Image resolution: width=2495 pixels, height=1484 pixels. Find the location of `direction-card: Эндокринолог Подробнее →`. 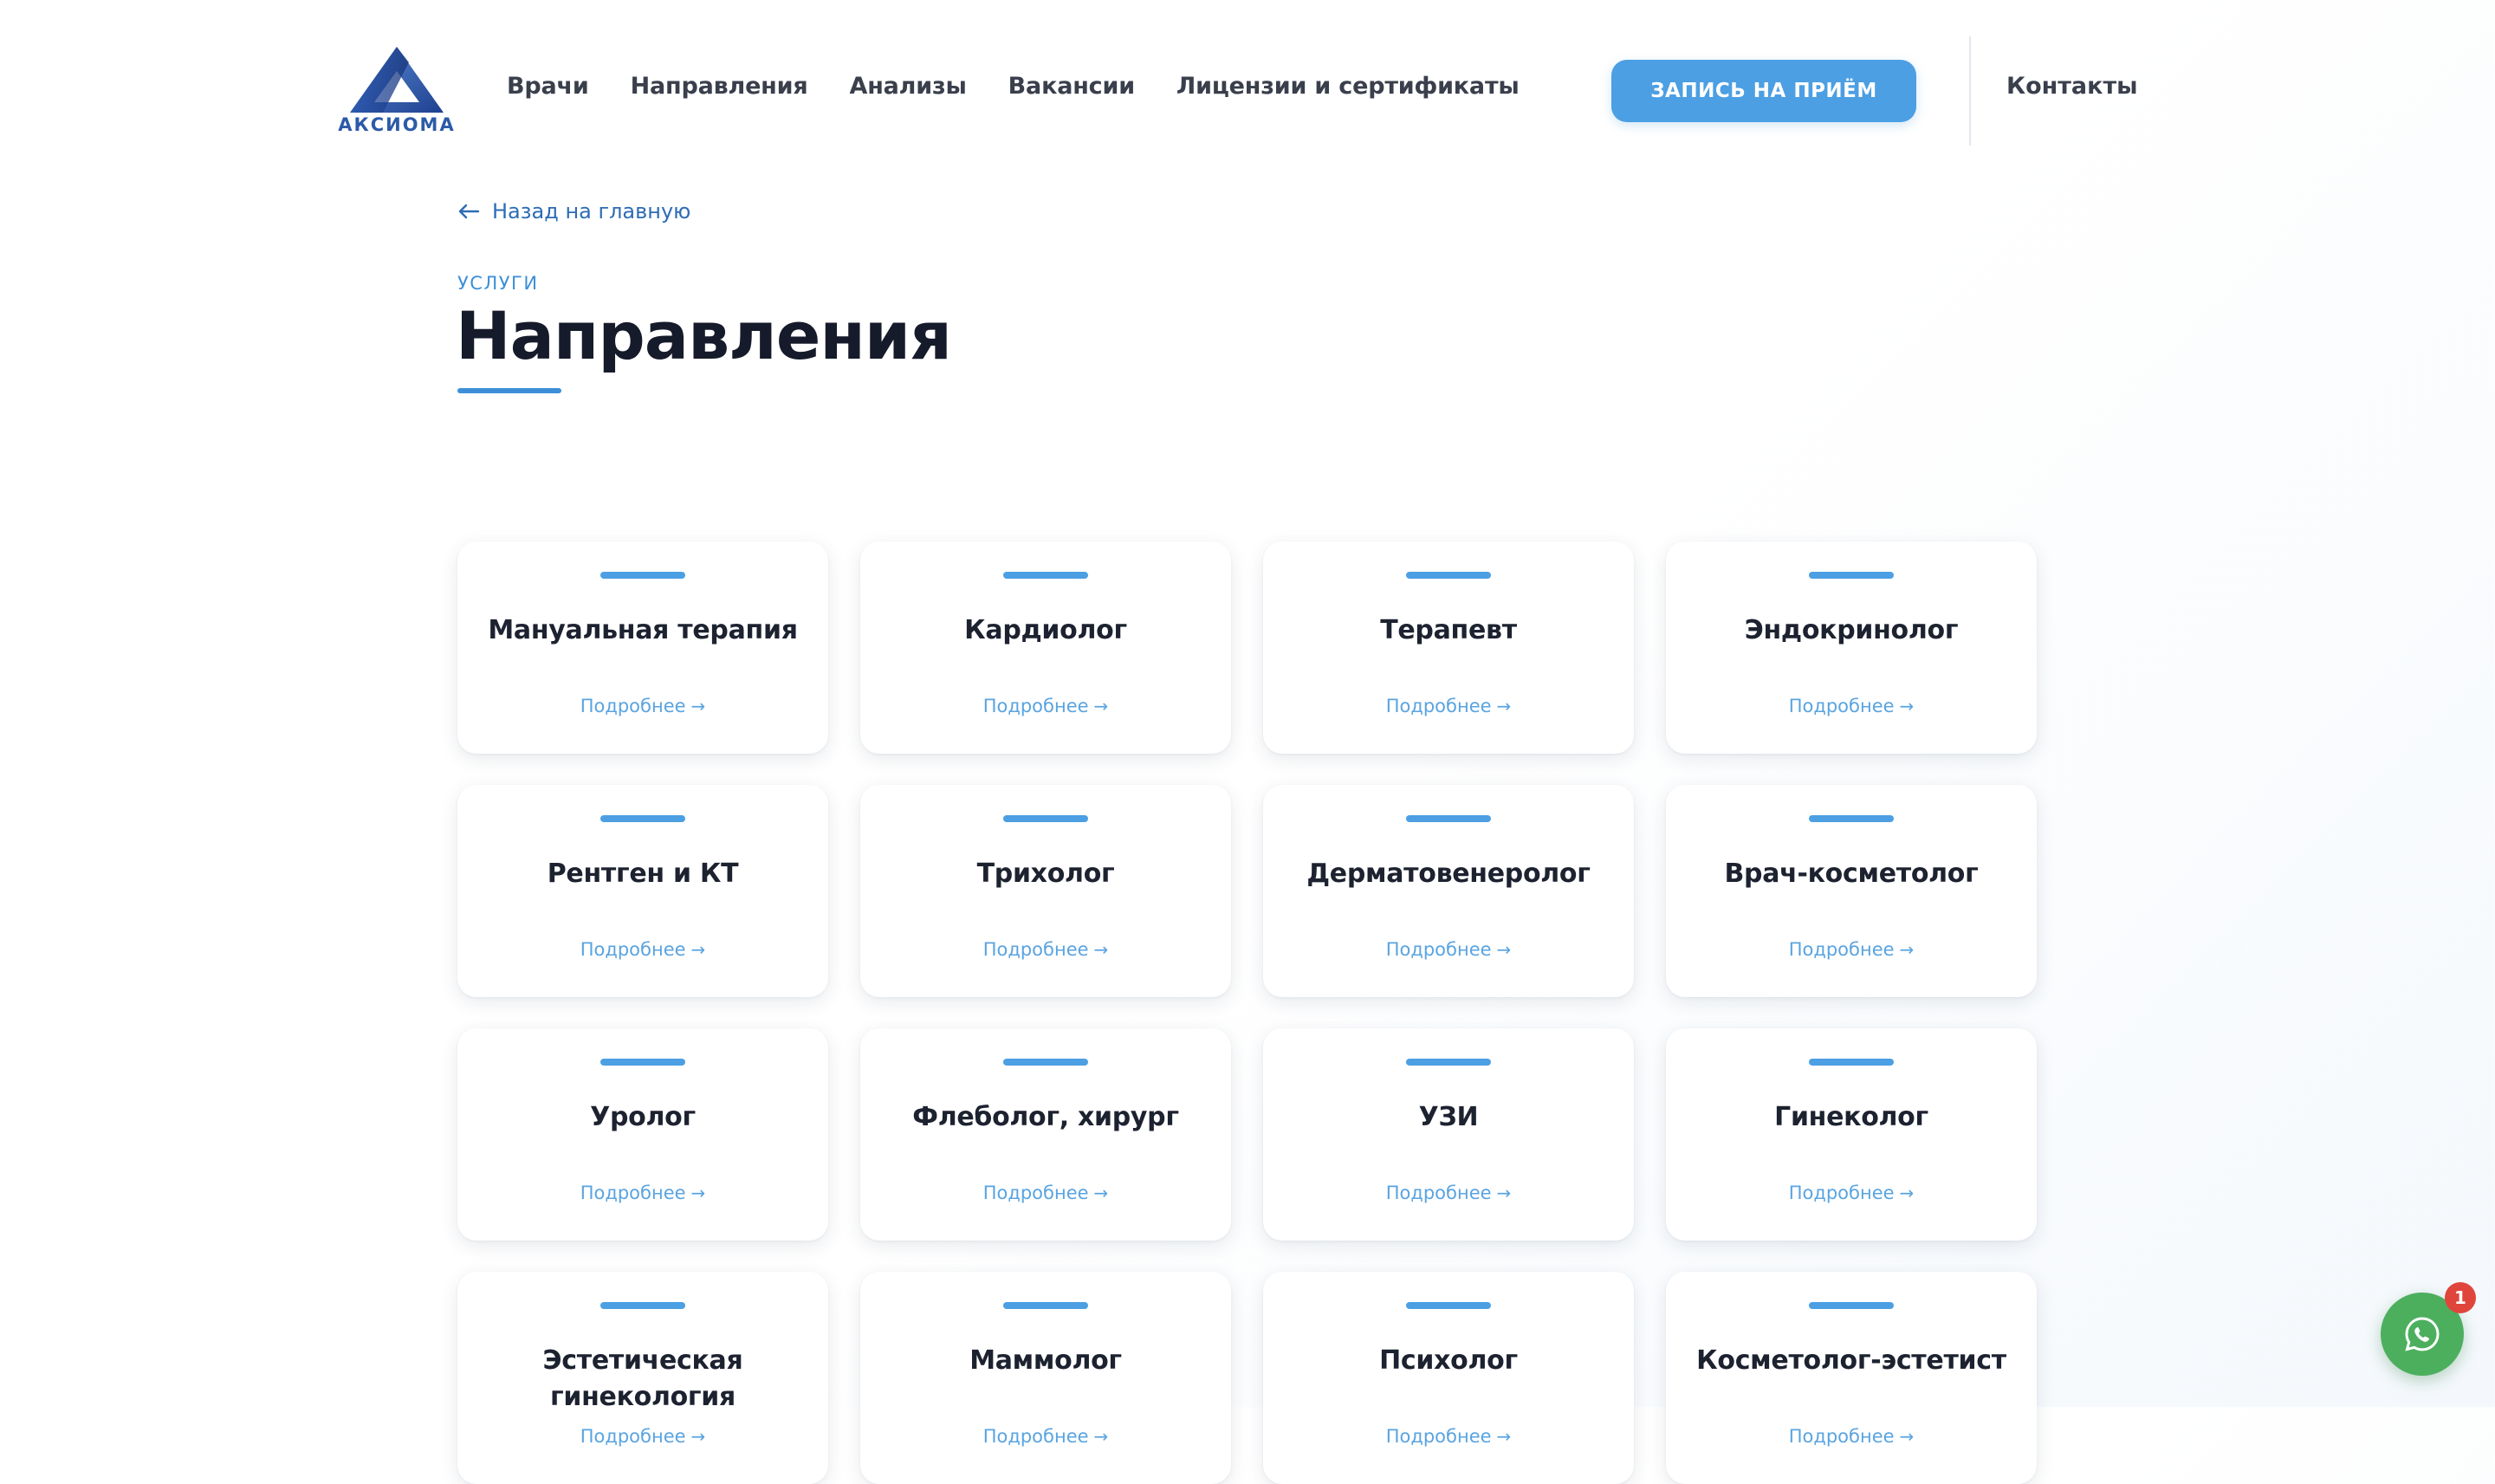

direction-card: Эндокринолог Подробнее → is located at coordinates (1851, 647).